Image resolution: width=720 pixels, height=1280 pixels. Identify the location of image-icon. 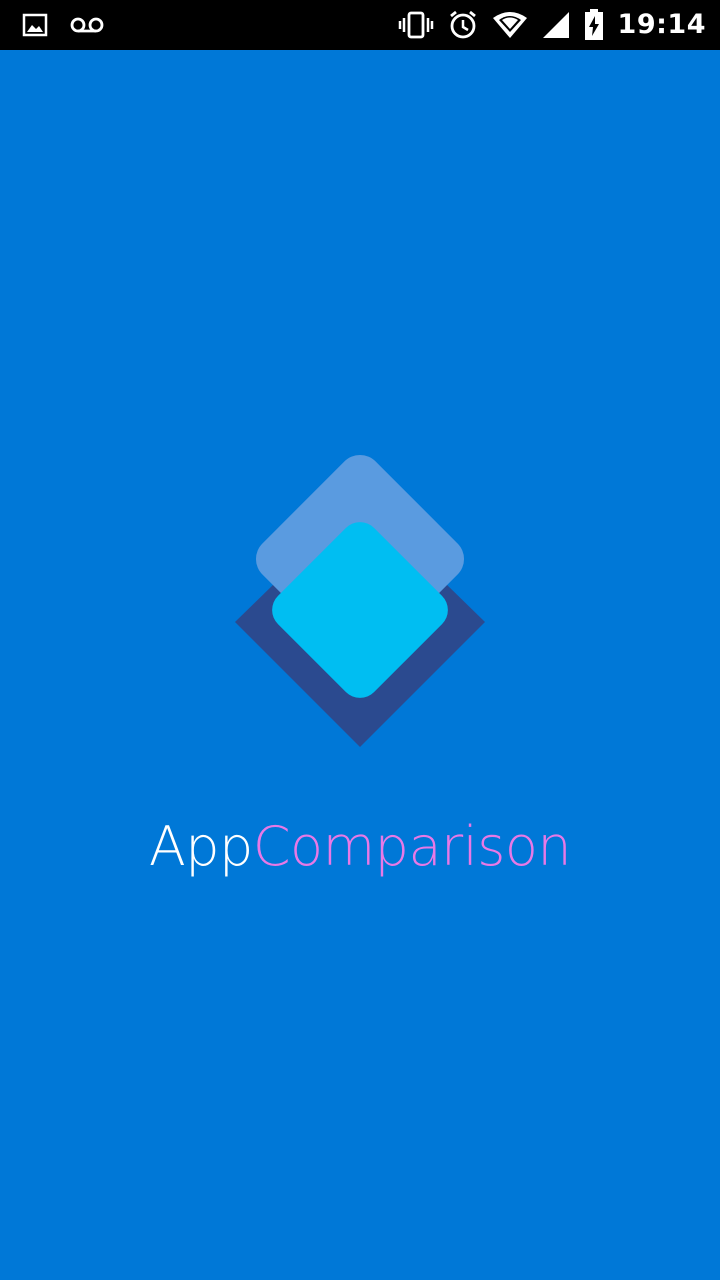
(35, 25).